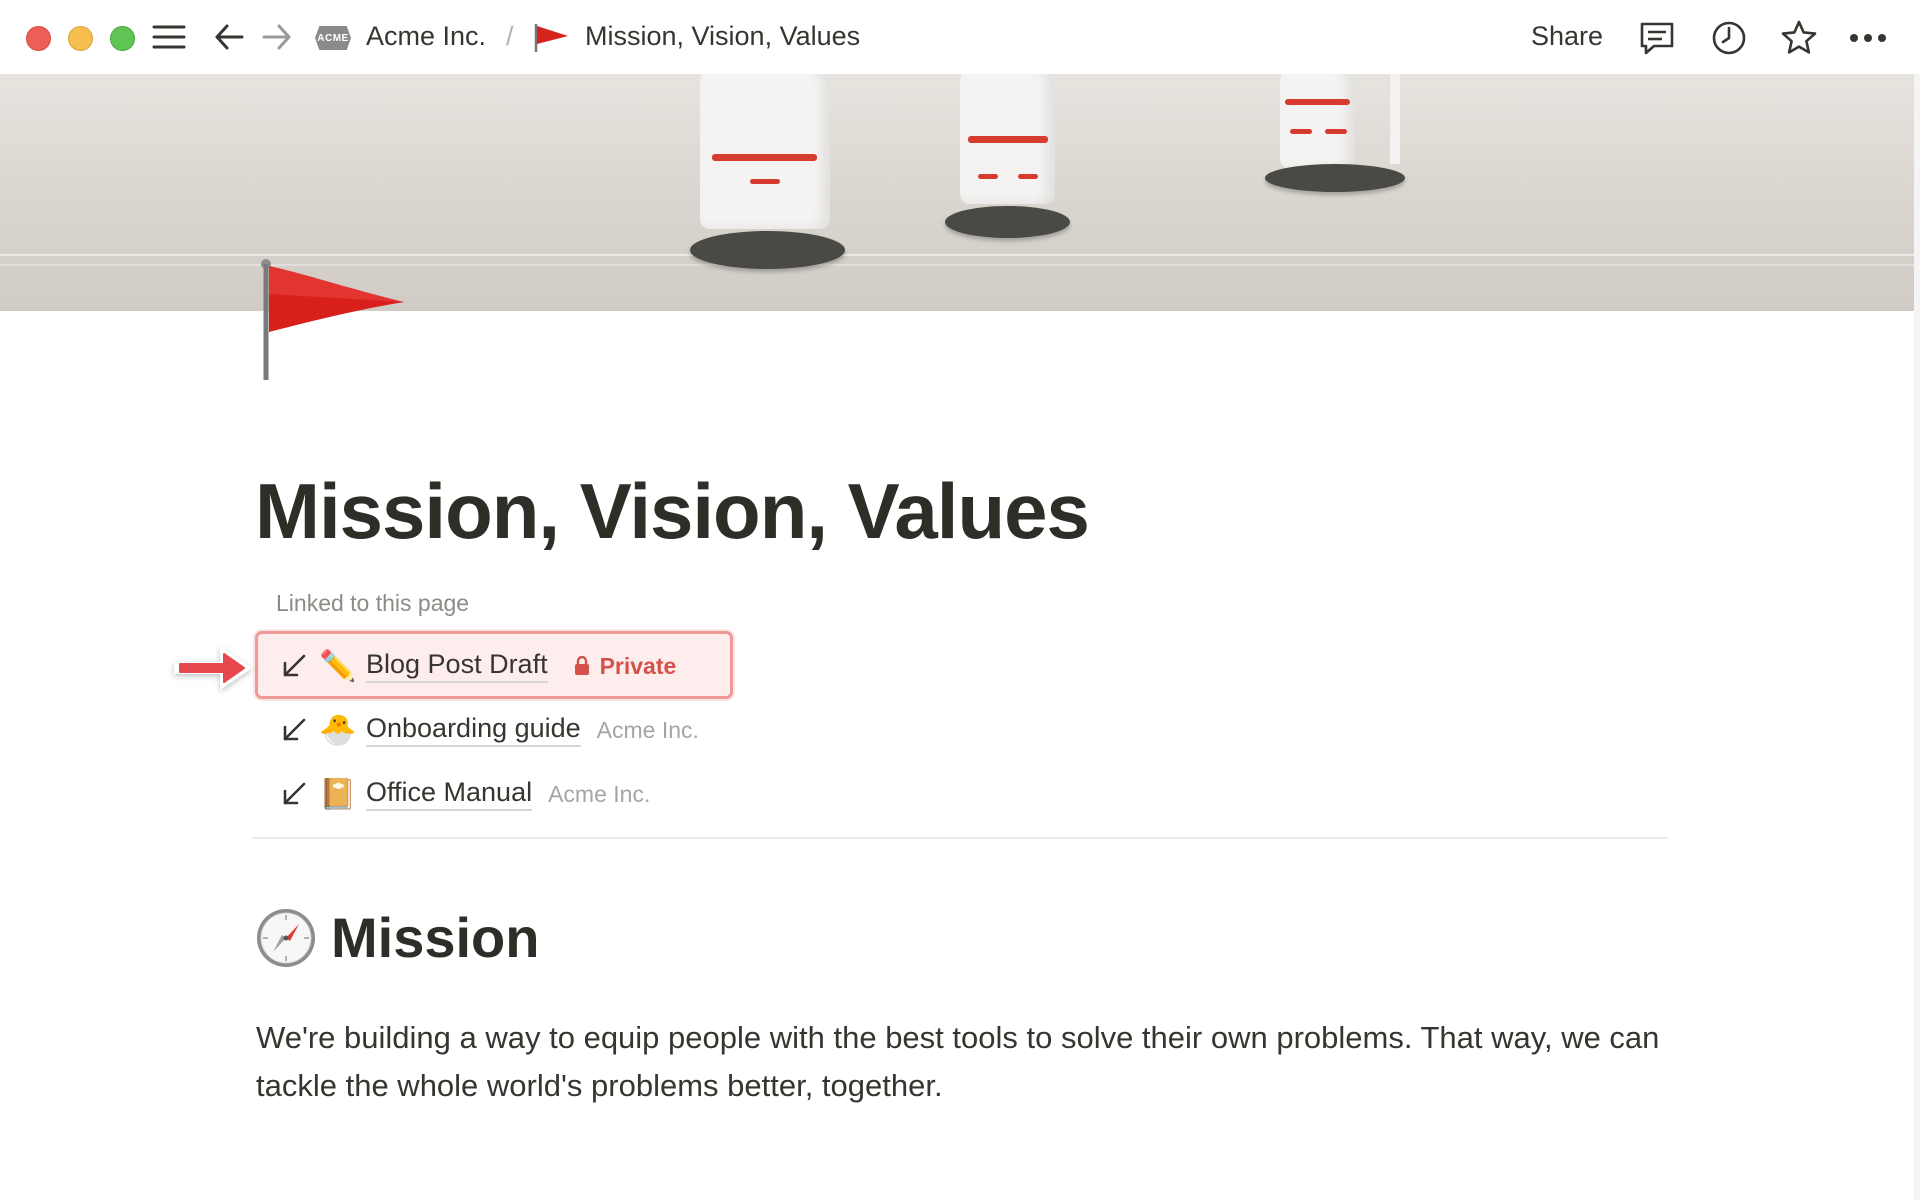 The height and width of the screenshot is (1200, 1920). I want to click on share-button: Share, so click(1567, 36).